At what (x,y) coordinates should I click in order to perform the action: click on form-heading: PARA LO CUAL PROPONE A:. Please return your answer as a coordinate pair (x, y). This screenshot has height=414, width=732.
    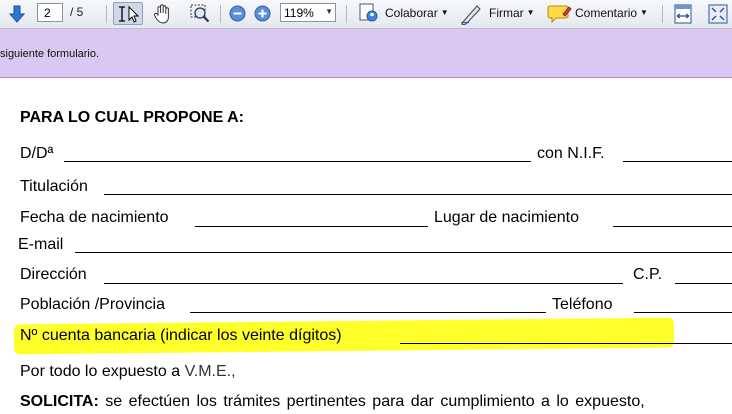
    Looking at the image, I should click on (132, 117).